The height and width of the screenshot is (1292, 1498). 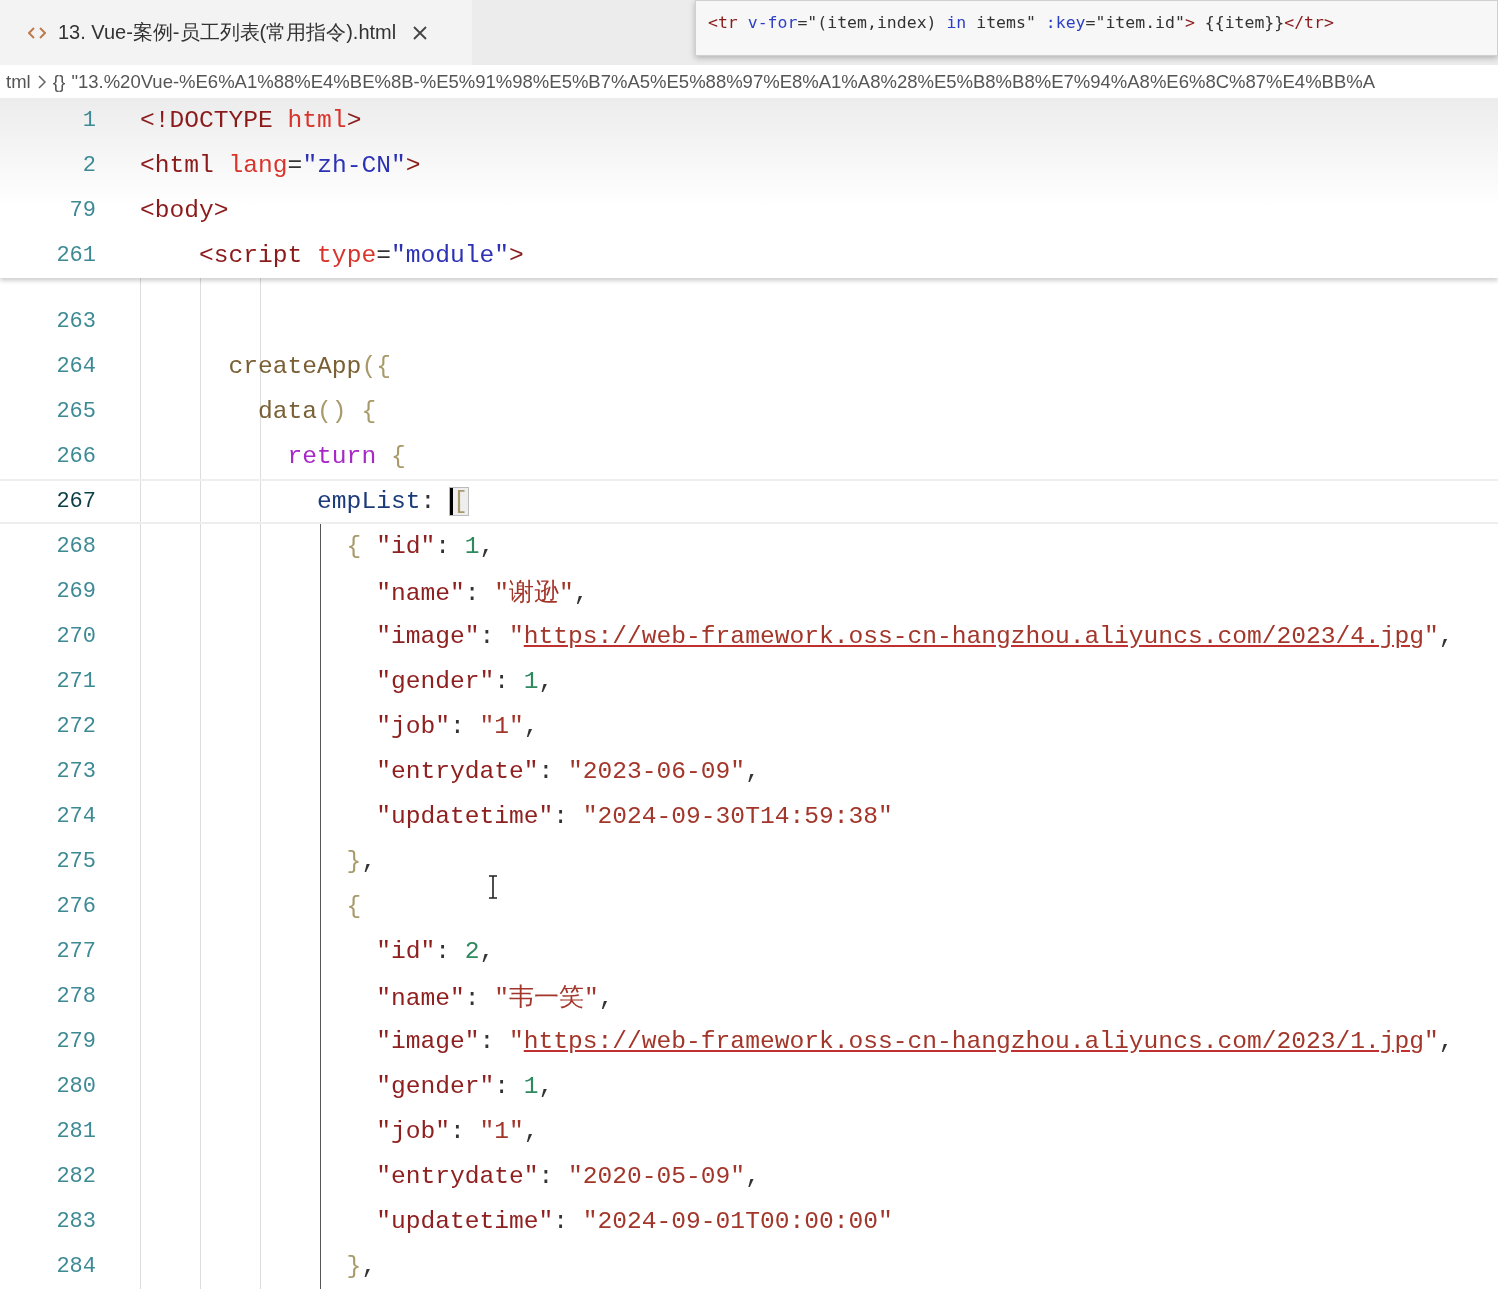 I want to click on code-line: {, so click(x=353, y=906).